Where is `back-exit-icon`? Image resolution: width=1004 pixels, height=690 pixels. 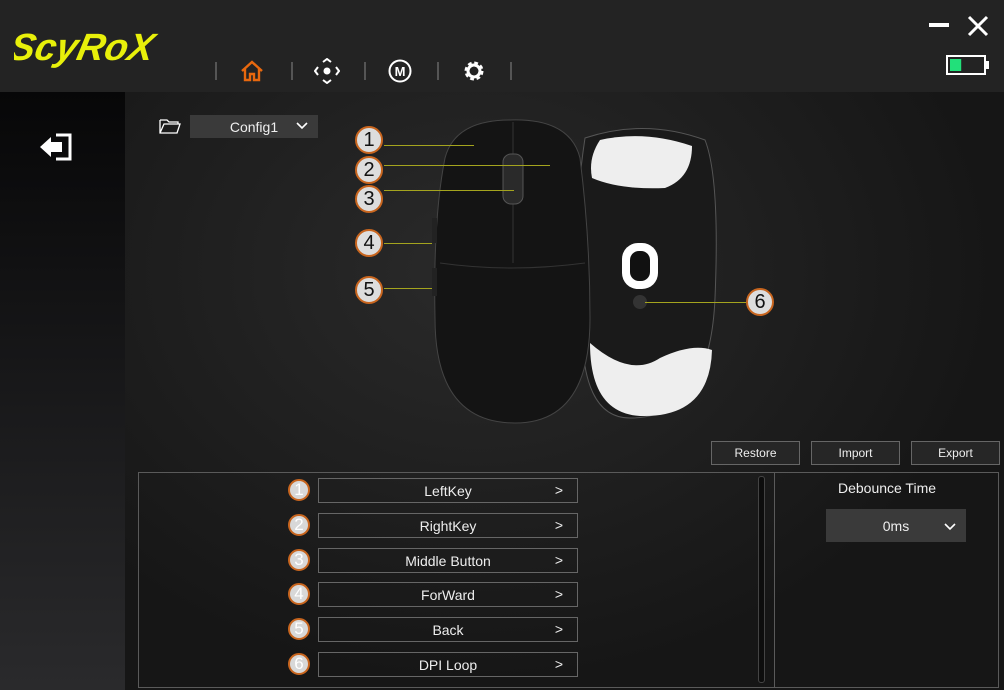
back-exit-icon is located at coordinates (56, 147).